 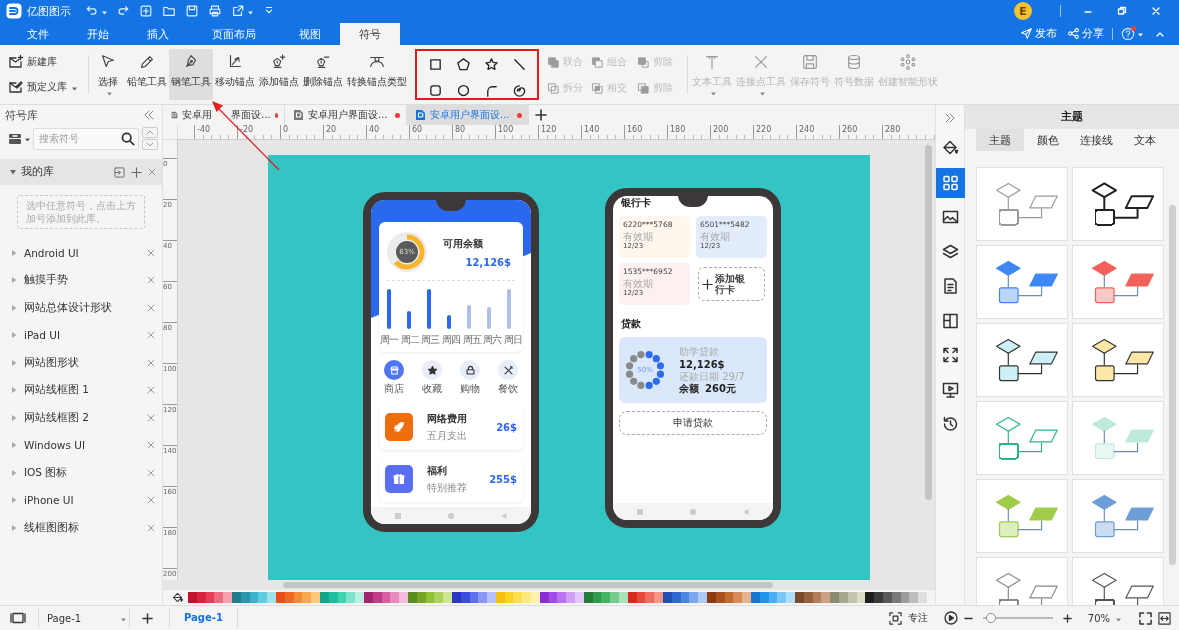 I want to click on ruler-label: 160, so click(x=645, y=132).